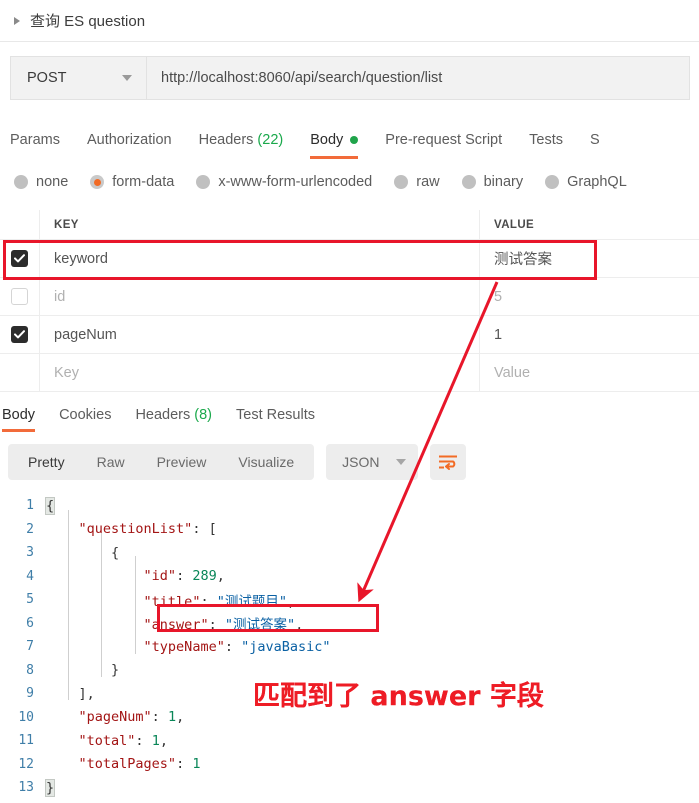  What do you see at coordinates (251, 601) in the screenshot?
I see `code-token: "测试题目"` at bounding box center [251, 601].